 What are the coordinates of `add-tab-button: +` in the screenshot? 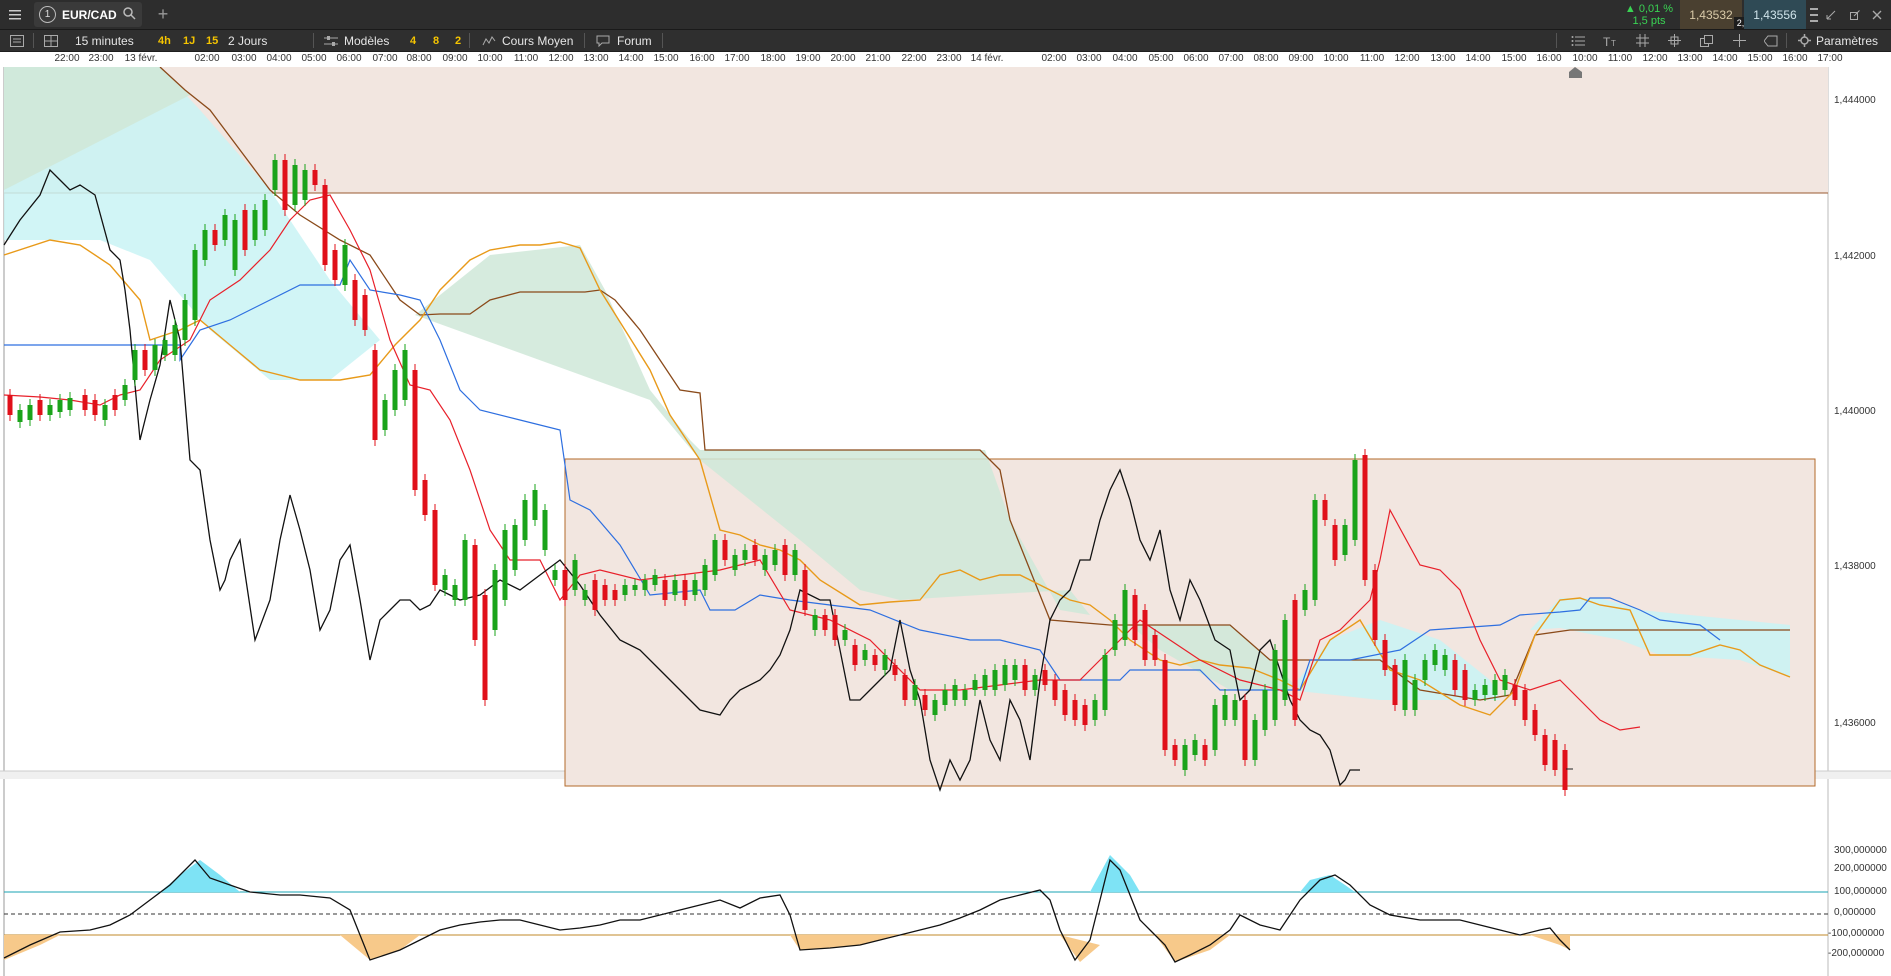 It's located at (163, 14).